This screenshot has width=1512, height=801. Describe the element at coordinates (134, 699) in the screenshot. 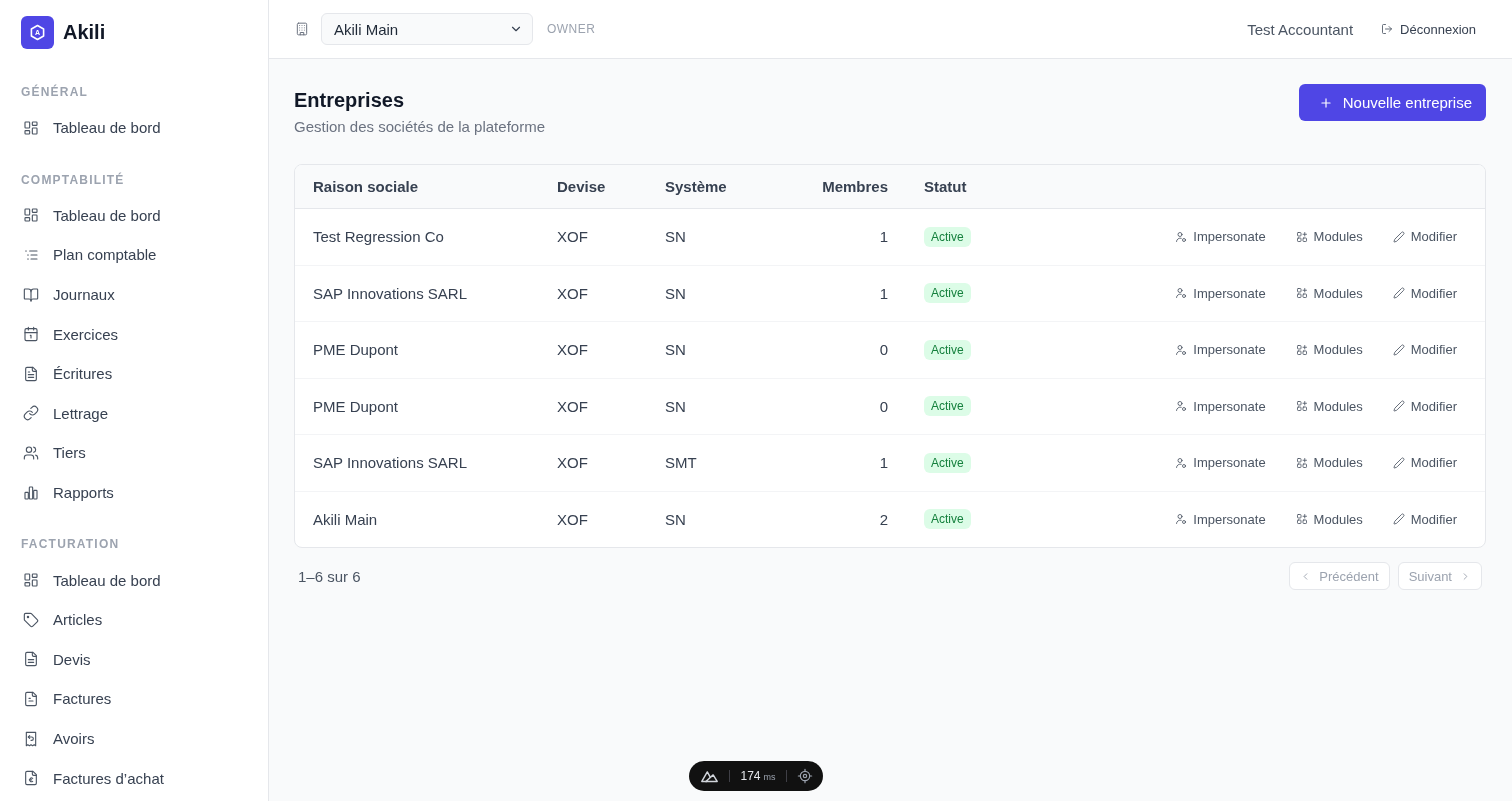

I see `sidebar-item: Factures` at that location.